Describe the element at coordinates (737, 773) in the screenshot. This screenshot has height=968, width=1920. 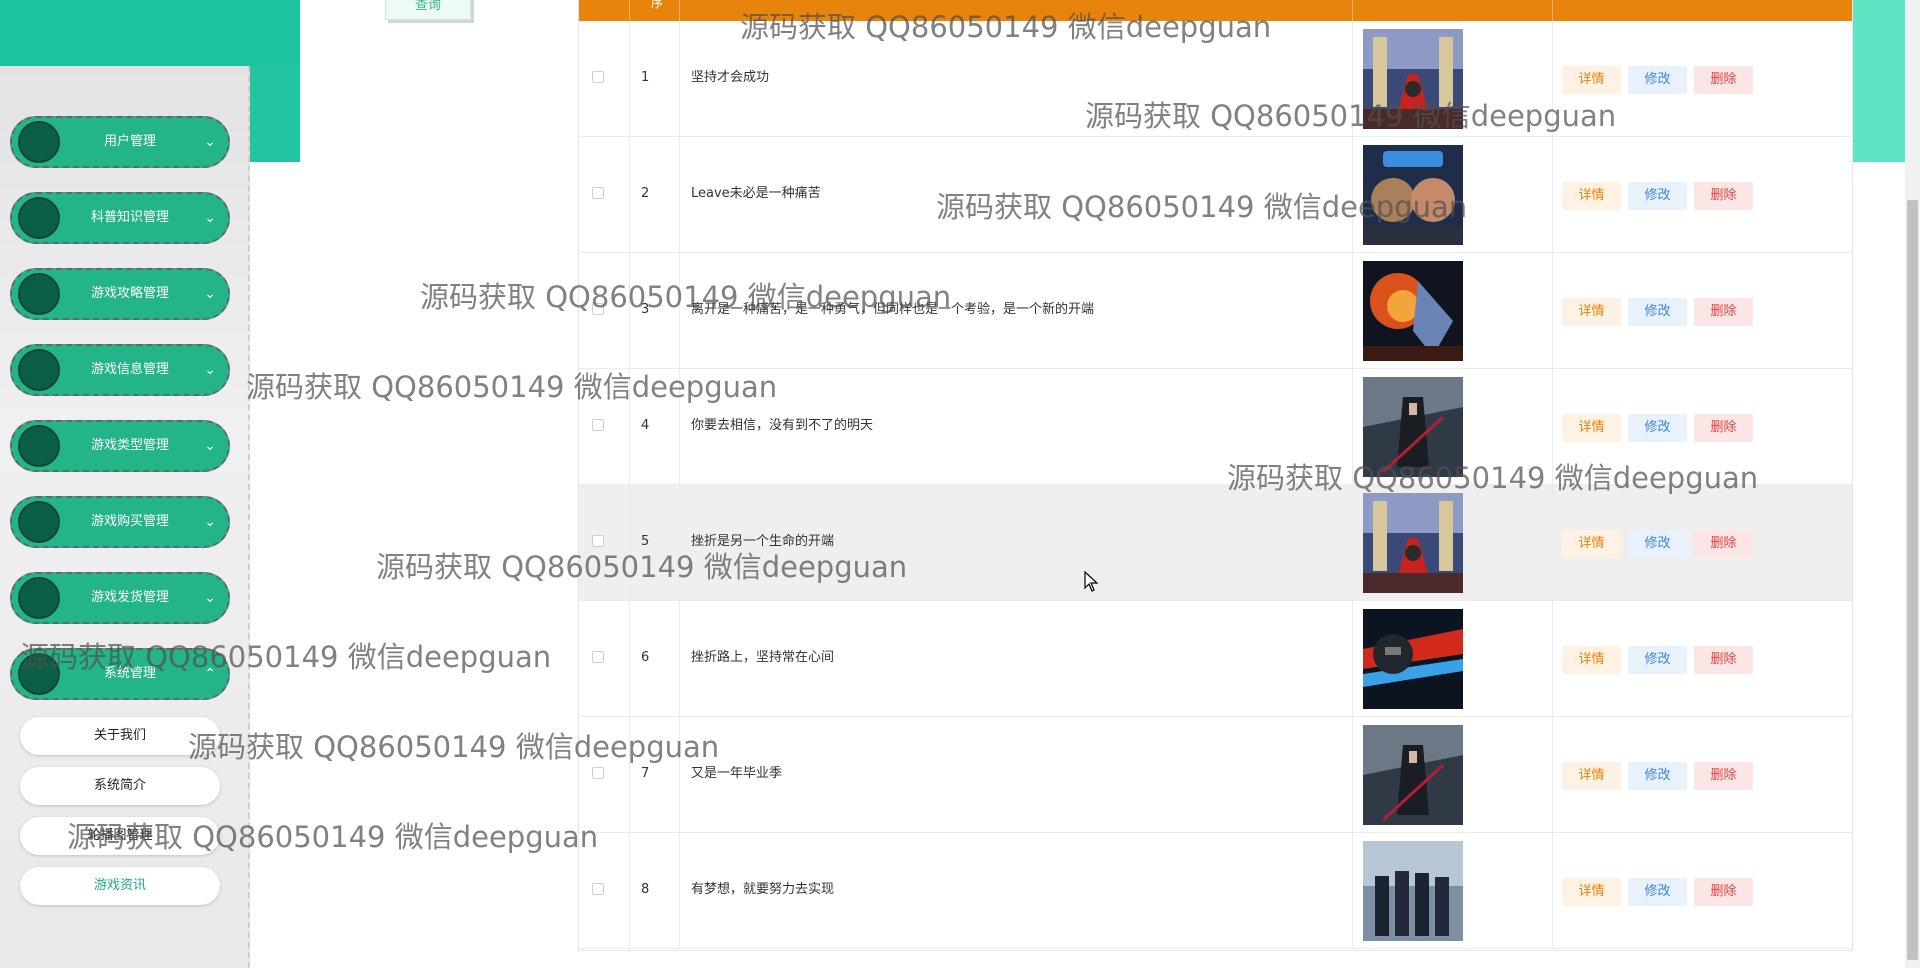
I see `row-title: 又是一年毕业季` at that location.